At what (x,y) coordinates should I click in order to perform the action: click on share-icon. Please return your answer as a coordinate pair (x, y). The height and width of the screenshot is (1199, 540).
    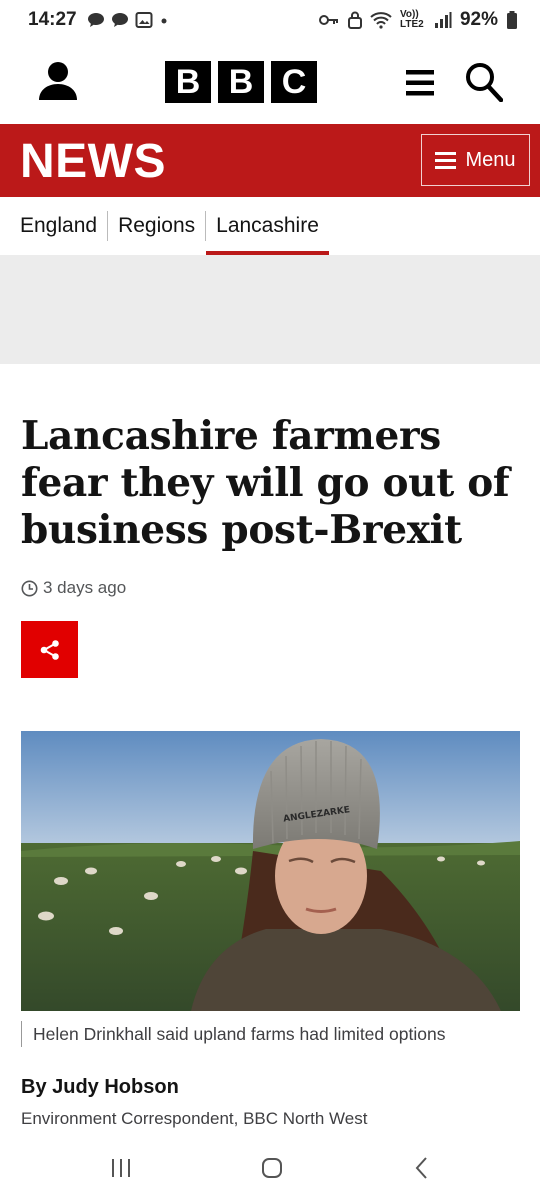
    Looking at the image, I should click on (49, 649).